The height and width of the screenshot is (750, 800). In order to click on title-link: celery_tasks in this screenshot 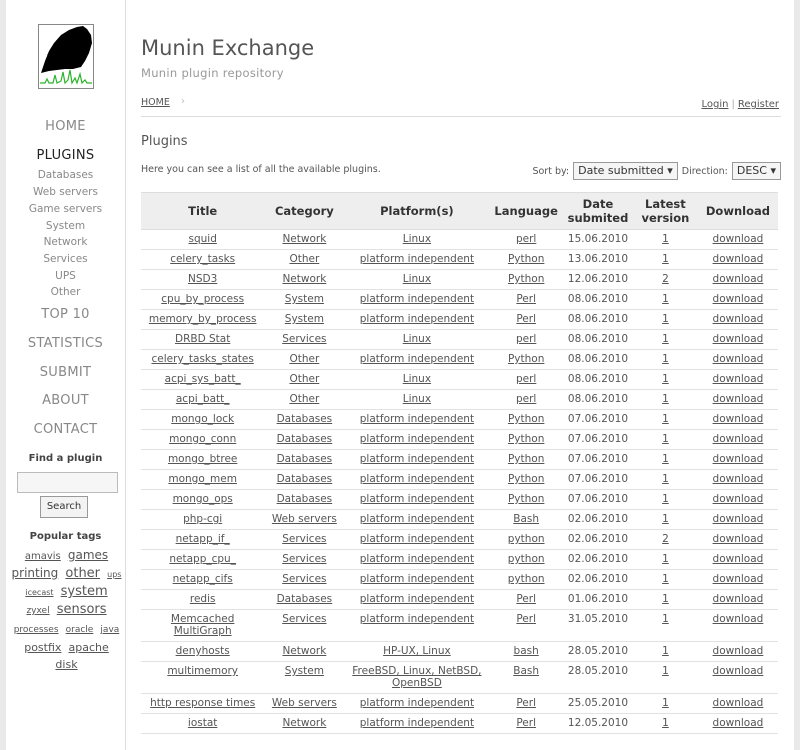, I will do `click(202, 259)`.